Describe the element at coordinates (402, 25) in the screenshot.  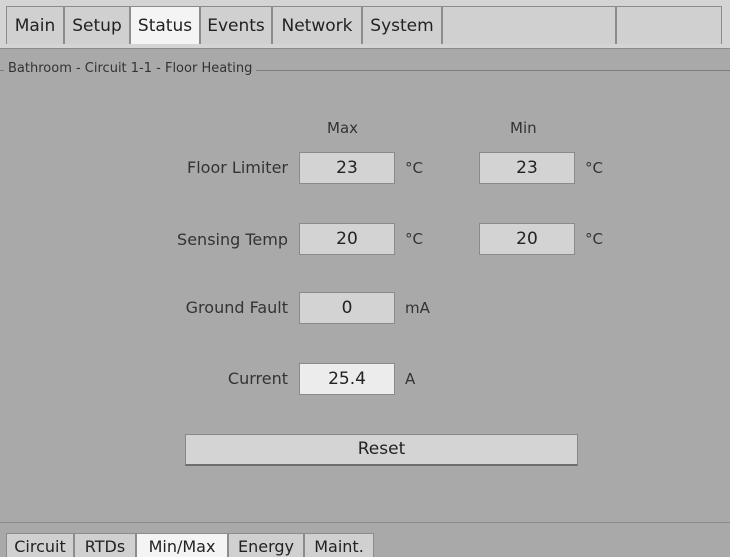
I see `tab-system: System` at that location.